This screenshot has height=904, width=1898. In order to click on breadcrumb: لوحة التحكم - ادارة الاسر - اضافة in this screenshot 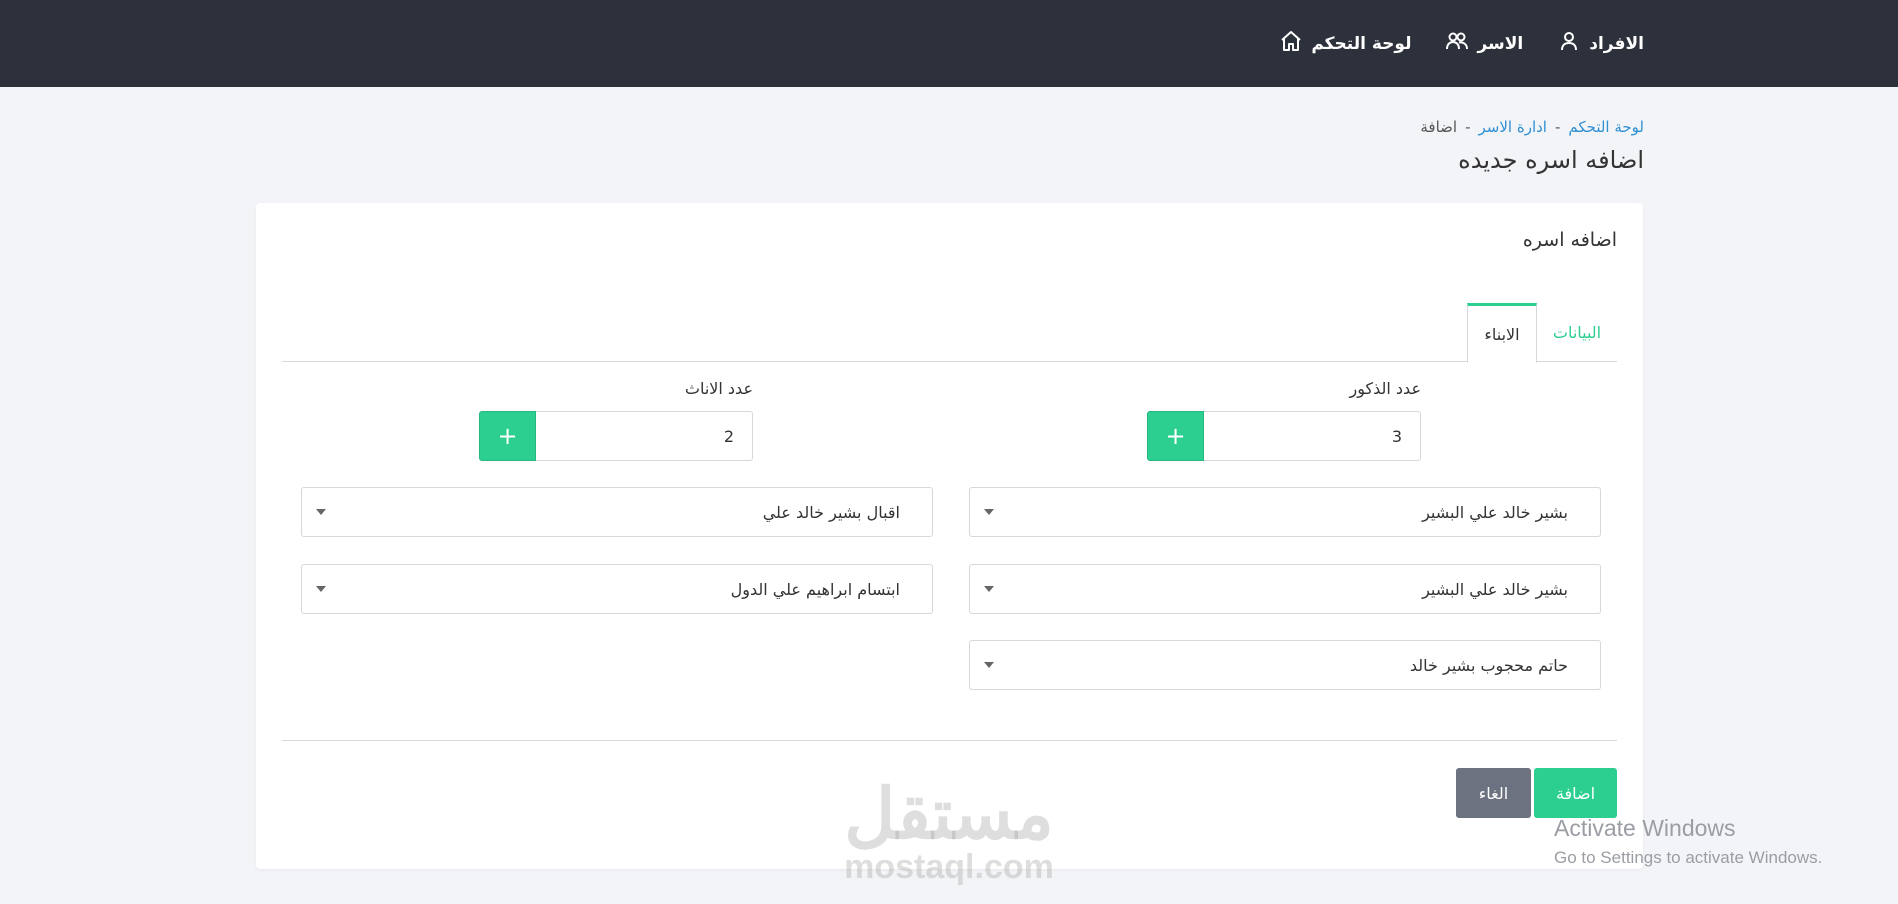, I will do `click(1532, 127)`.